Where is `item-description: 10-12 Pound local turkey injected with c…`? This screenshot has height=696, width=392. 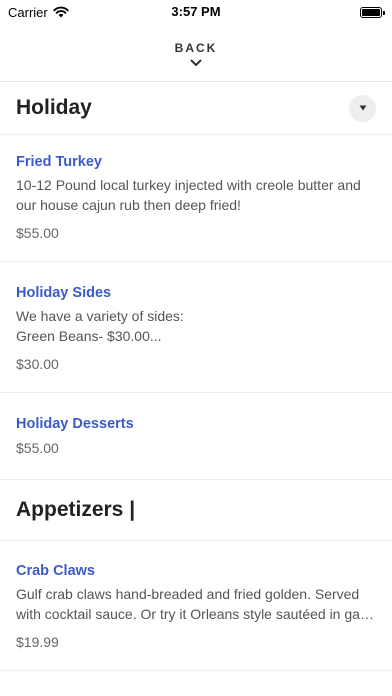
item-description: 10-12 Pound local turkey injected with c… is located at coordinates (188, 195).